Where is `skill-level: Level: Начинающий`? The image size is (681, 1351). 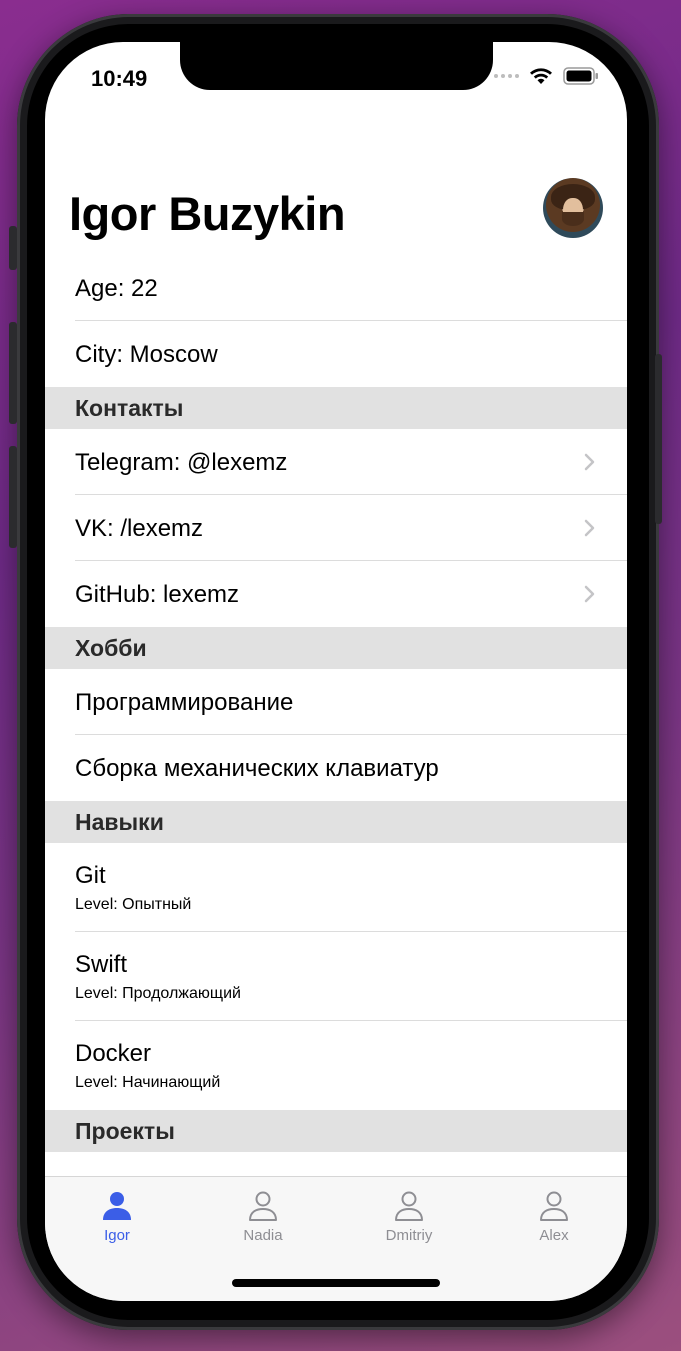
skill-level: Level: Начинающий is located at coordinates (148, 1082).